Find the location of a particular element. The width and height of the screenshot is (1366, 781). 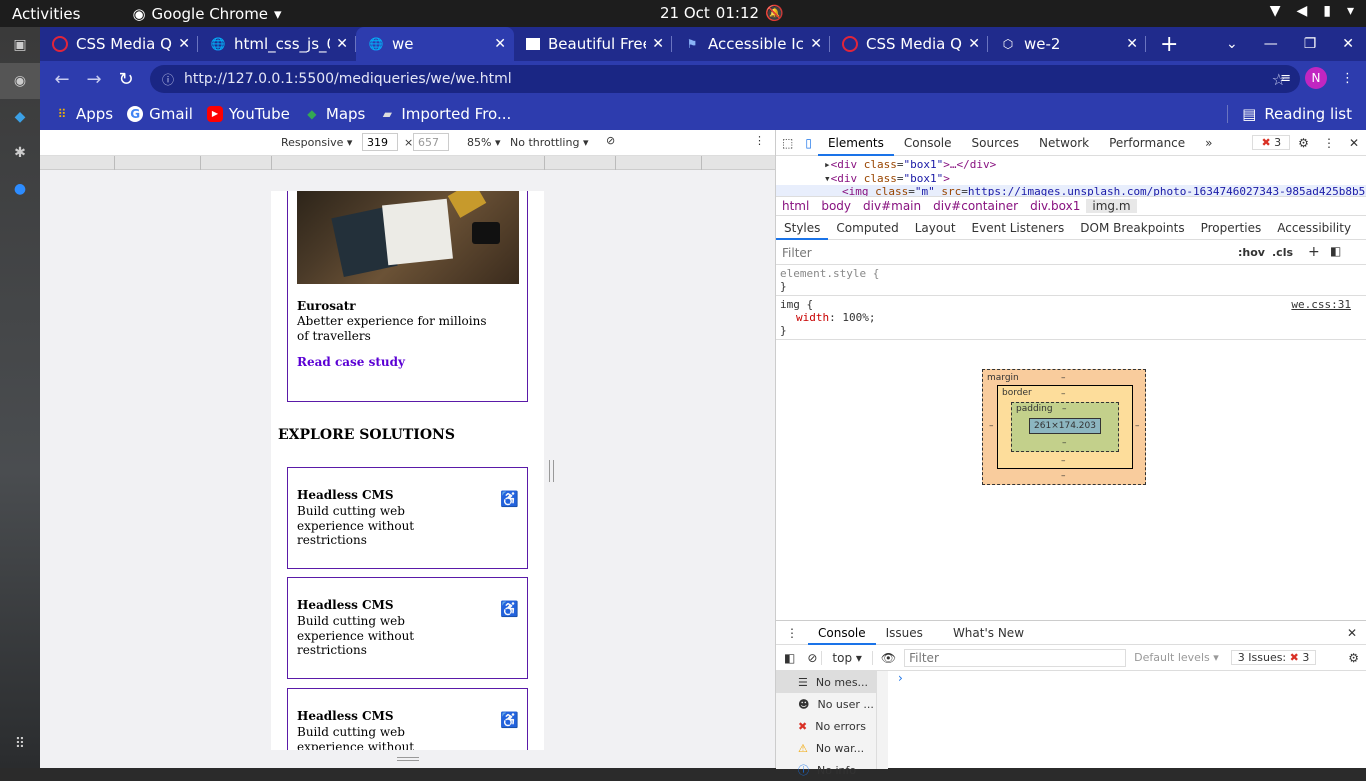

app-menu: ◉ Google Chrome ▾ is located at coordinates (206, 14).